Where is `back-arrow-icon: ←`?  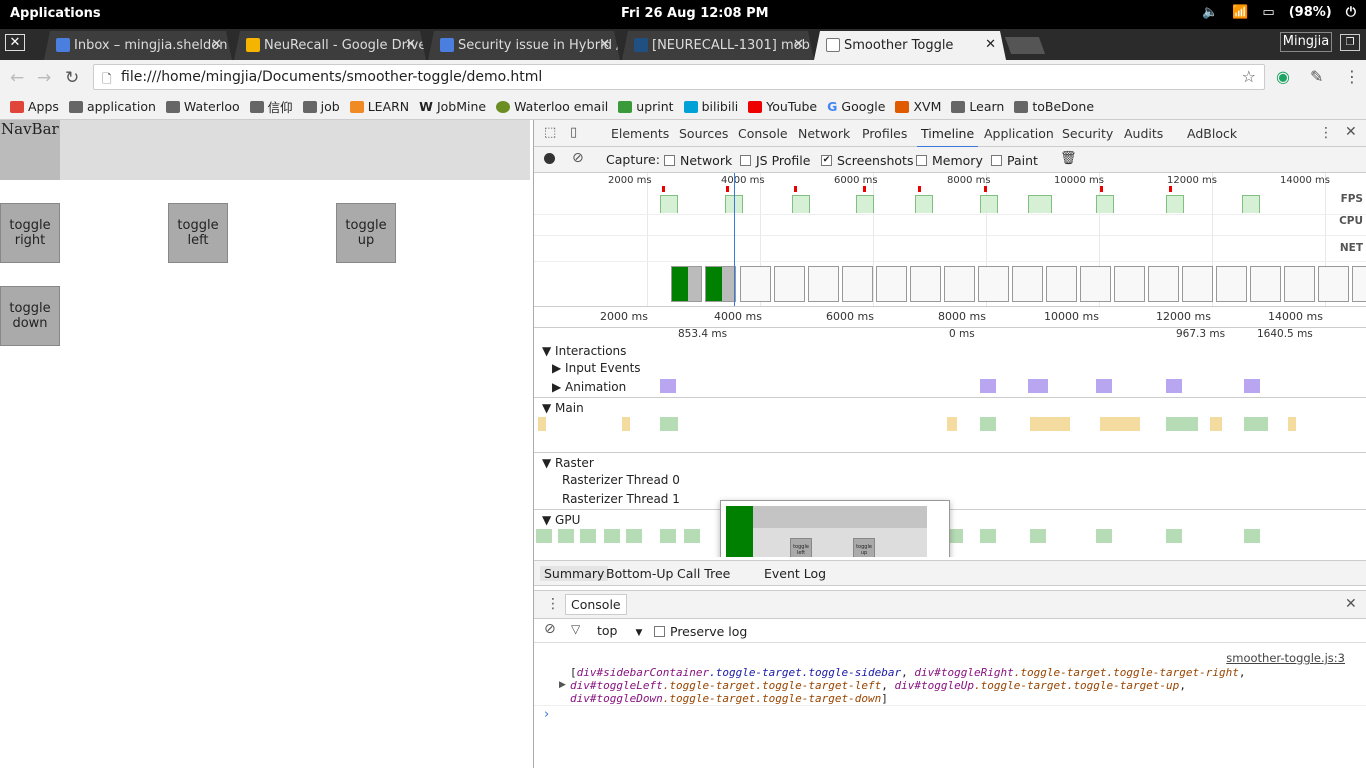 back-arrow-icon: ← is located at coordinates (17, 78).